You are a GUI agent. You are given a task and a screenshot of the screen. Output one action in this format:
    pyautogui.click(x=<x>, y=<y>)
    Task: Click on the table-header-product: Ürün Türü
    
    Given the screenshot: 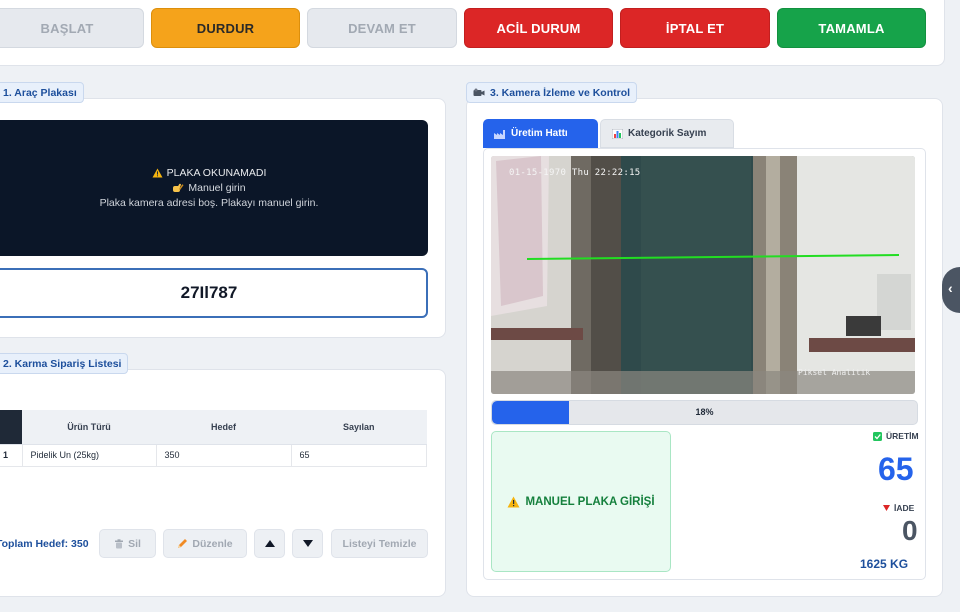 What is the action you would take?
    pyautogui.click(x=89, y=427)
    